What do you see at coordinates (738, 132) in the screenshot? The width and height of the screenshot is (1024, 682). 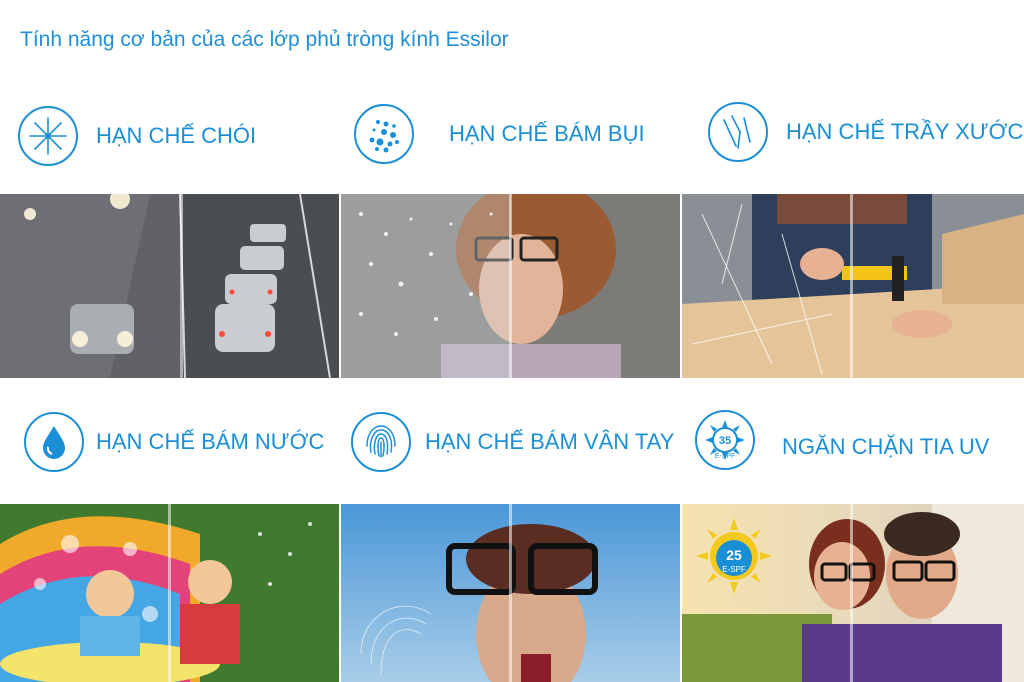 I see `scratch-lines-icon` at bounding box center [738, 132].